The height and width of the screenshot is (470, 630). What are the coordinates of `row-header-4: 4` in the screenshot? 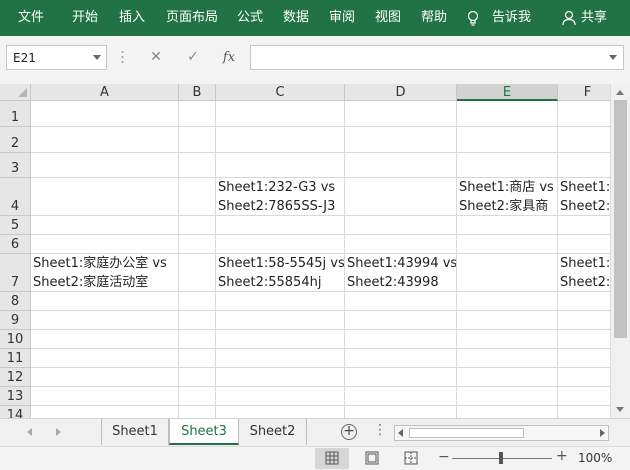 It's located at (15, 197).